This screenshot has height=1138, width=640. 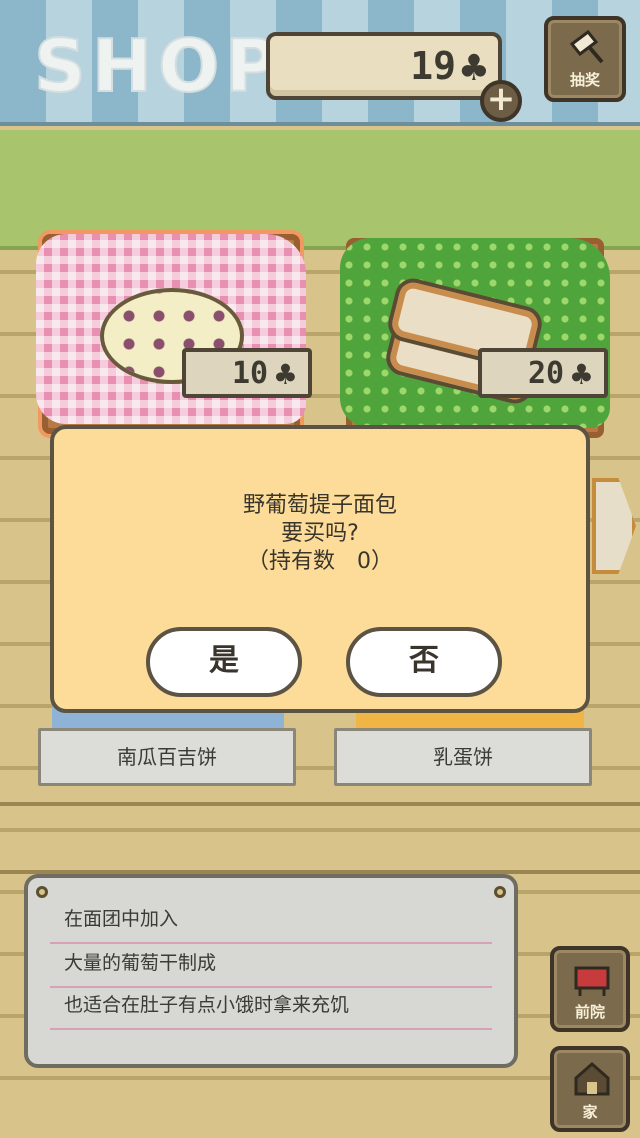 What do you see at coordinates (424, 662) in the screenshot?
I see `confirm-no-button: 否` at bounding box center [424, 662].